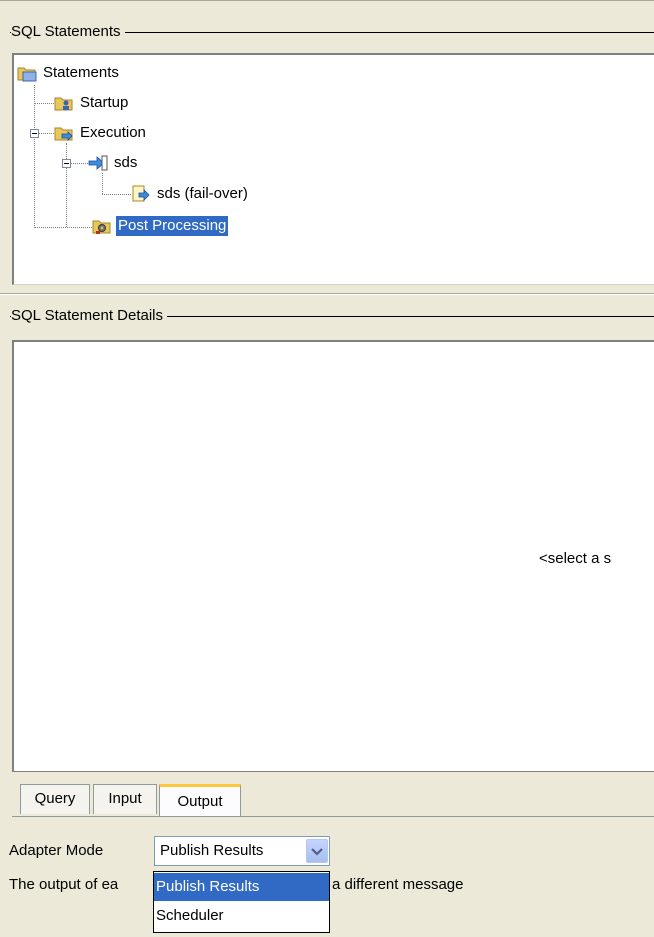 The width and height of the screenshot is (654, 937). What do you see at coordinates (125, 799) in the screenshot?
I see `tab-input: Input` at bounding box center [125, 799].